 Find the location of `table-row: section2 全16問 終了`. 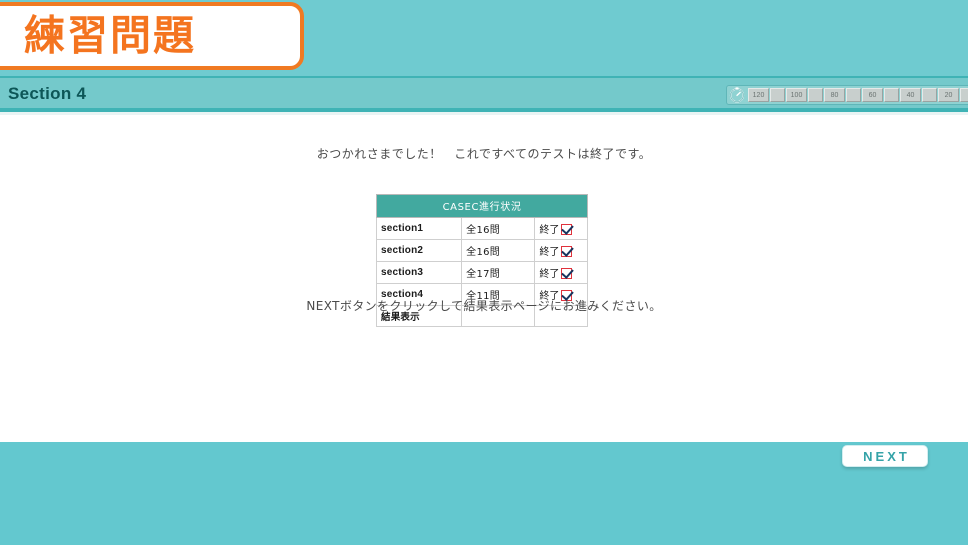

table-row: section2 全16問 終了 is located at coordinates (481, 250).